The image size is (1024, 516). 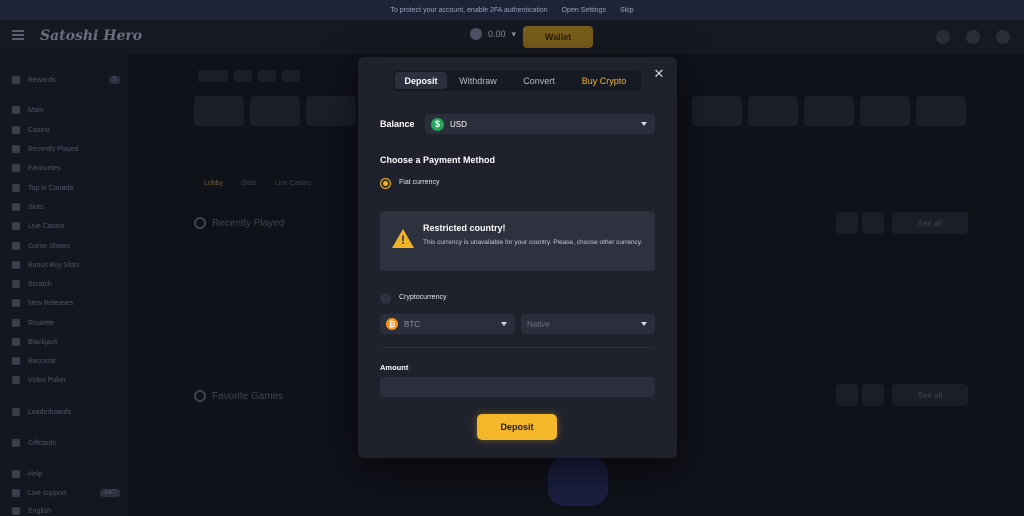 I want to click on sidebar-item-label: Live Casino, so click(x=46, y=226).